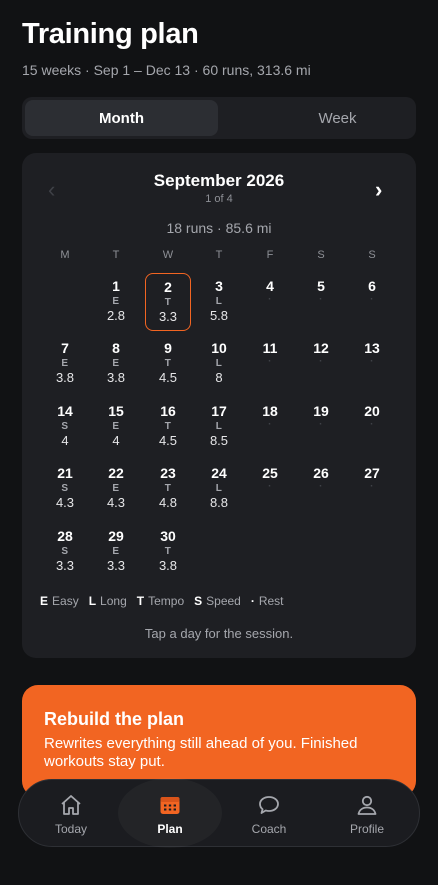 The height and width of the screenshot is (885, 438). What do you see at coordinates (65, 536) in the screenshot?
I see `day-number: 28` at bounding box center [65, 536].